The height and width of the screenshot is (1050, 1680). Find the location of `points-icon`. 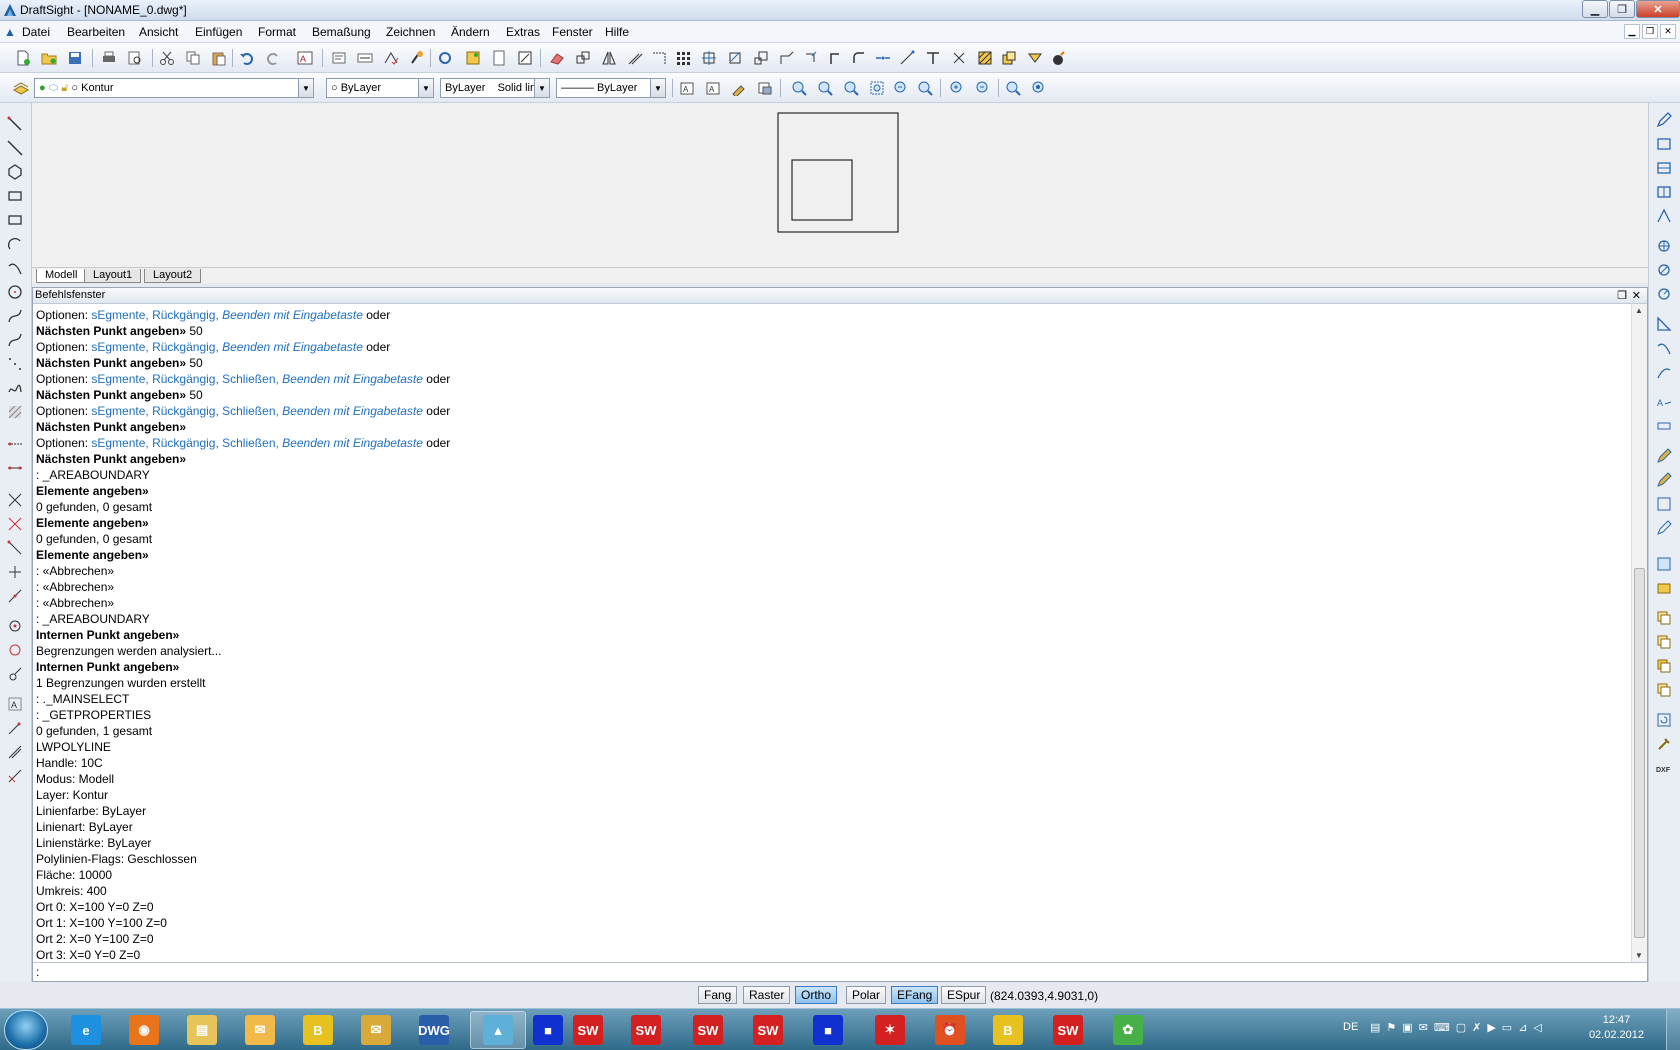

points-icon is located at coordinates (15, 364).